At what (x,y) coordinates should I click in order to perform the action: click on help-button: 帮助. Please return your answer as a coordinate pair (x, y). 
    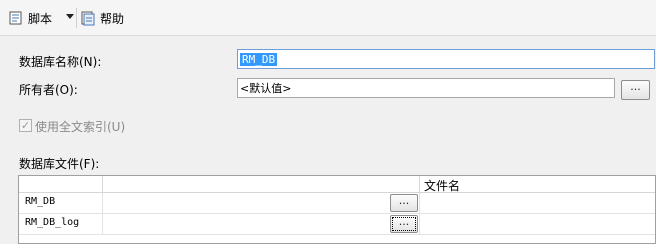
    Looking at the image, I should click on (102, 18).